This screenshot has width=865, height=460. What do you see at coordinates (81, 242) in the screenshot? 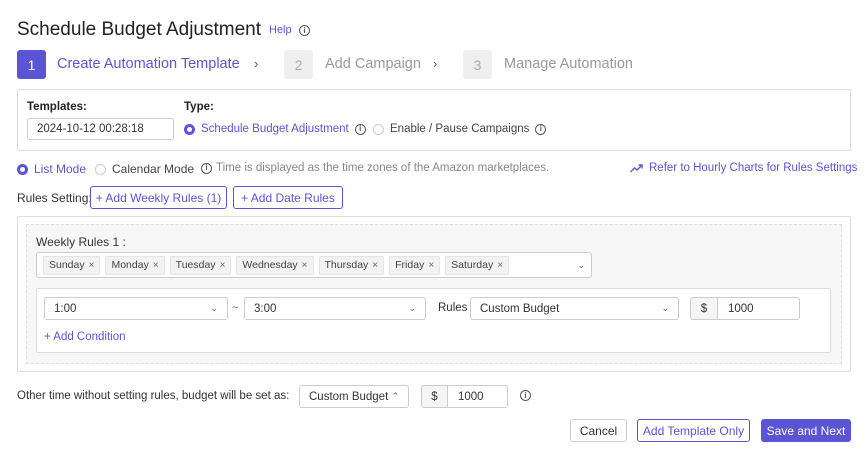
I see `weekly-rule-title: Weekly Rules 1 :` at bounding box center [81, 242].